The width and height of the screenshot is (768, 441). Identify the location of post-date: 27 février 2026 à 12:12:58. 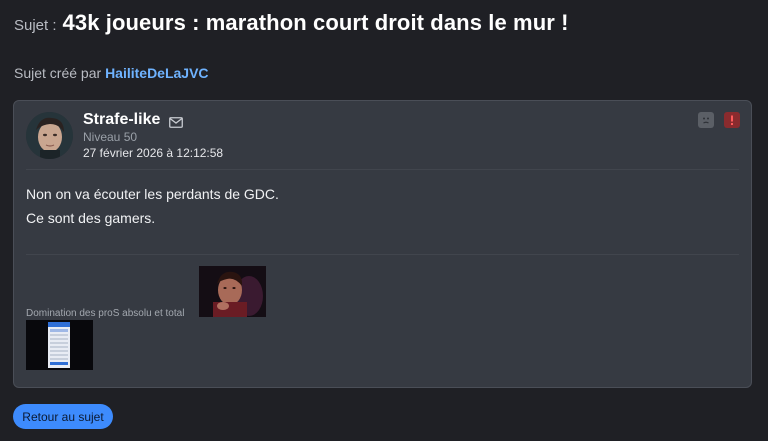
(153, 153).